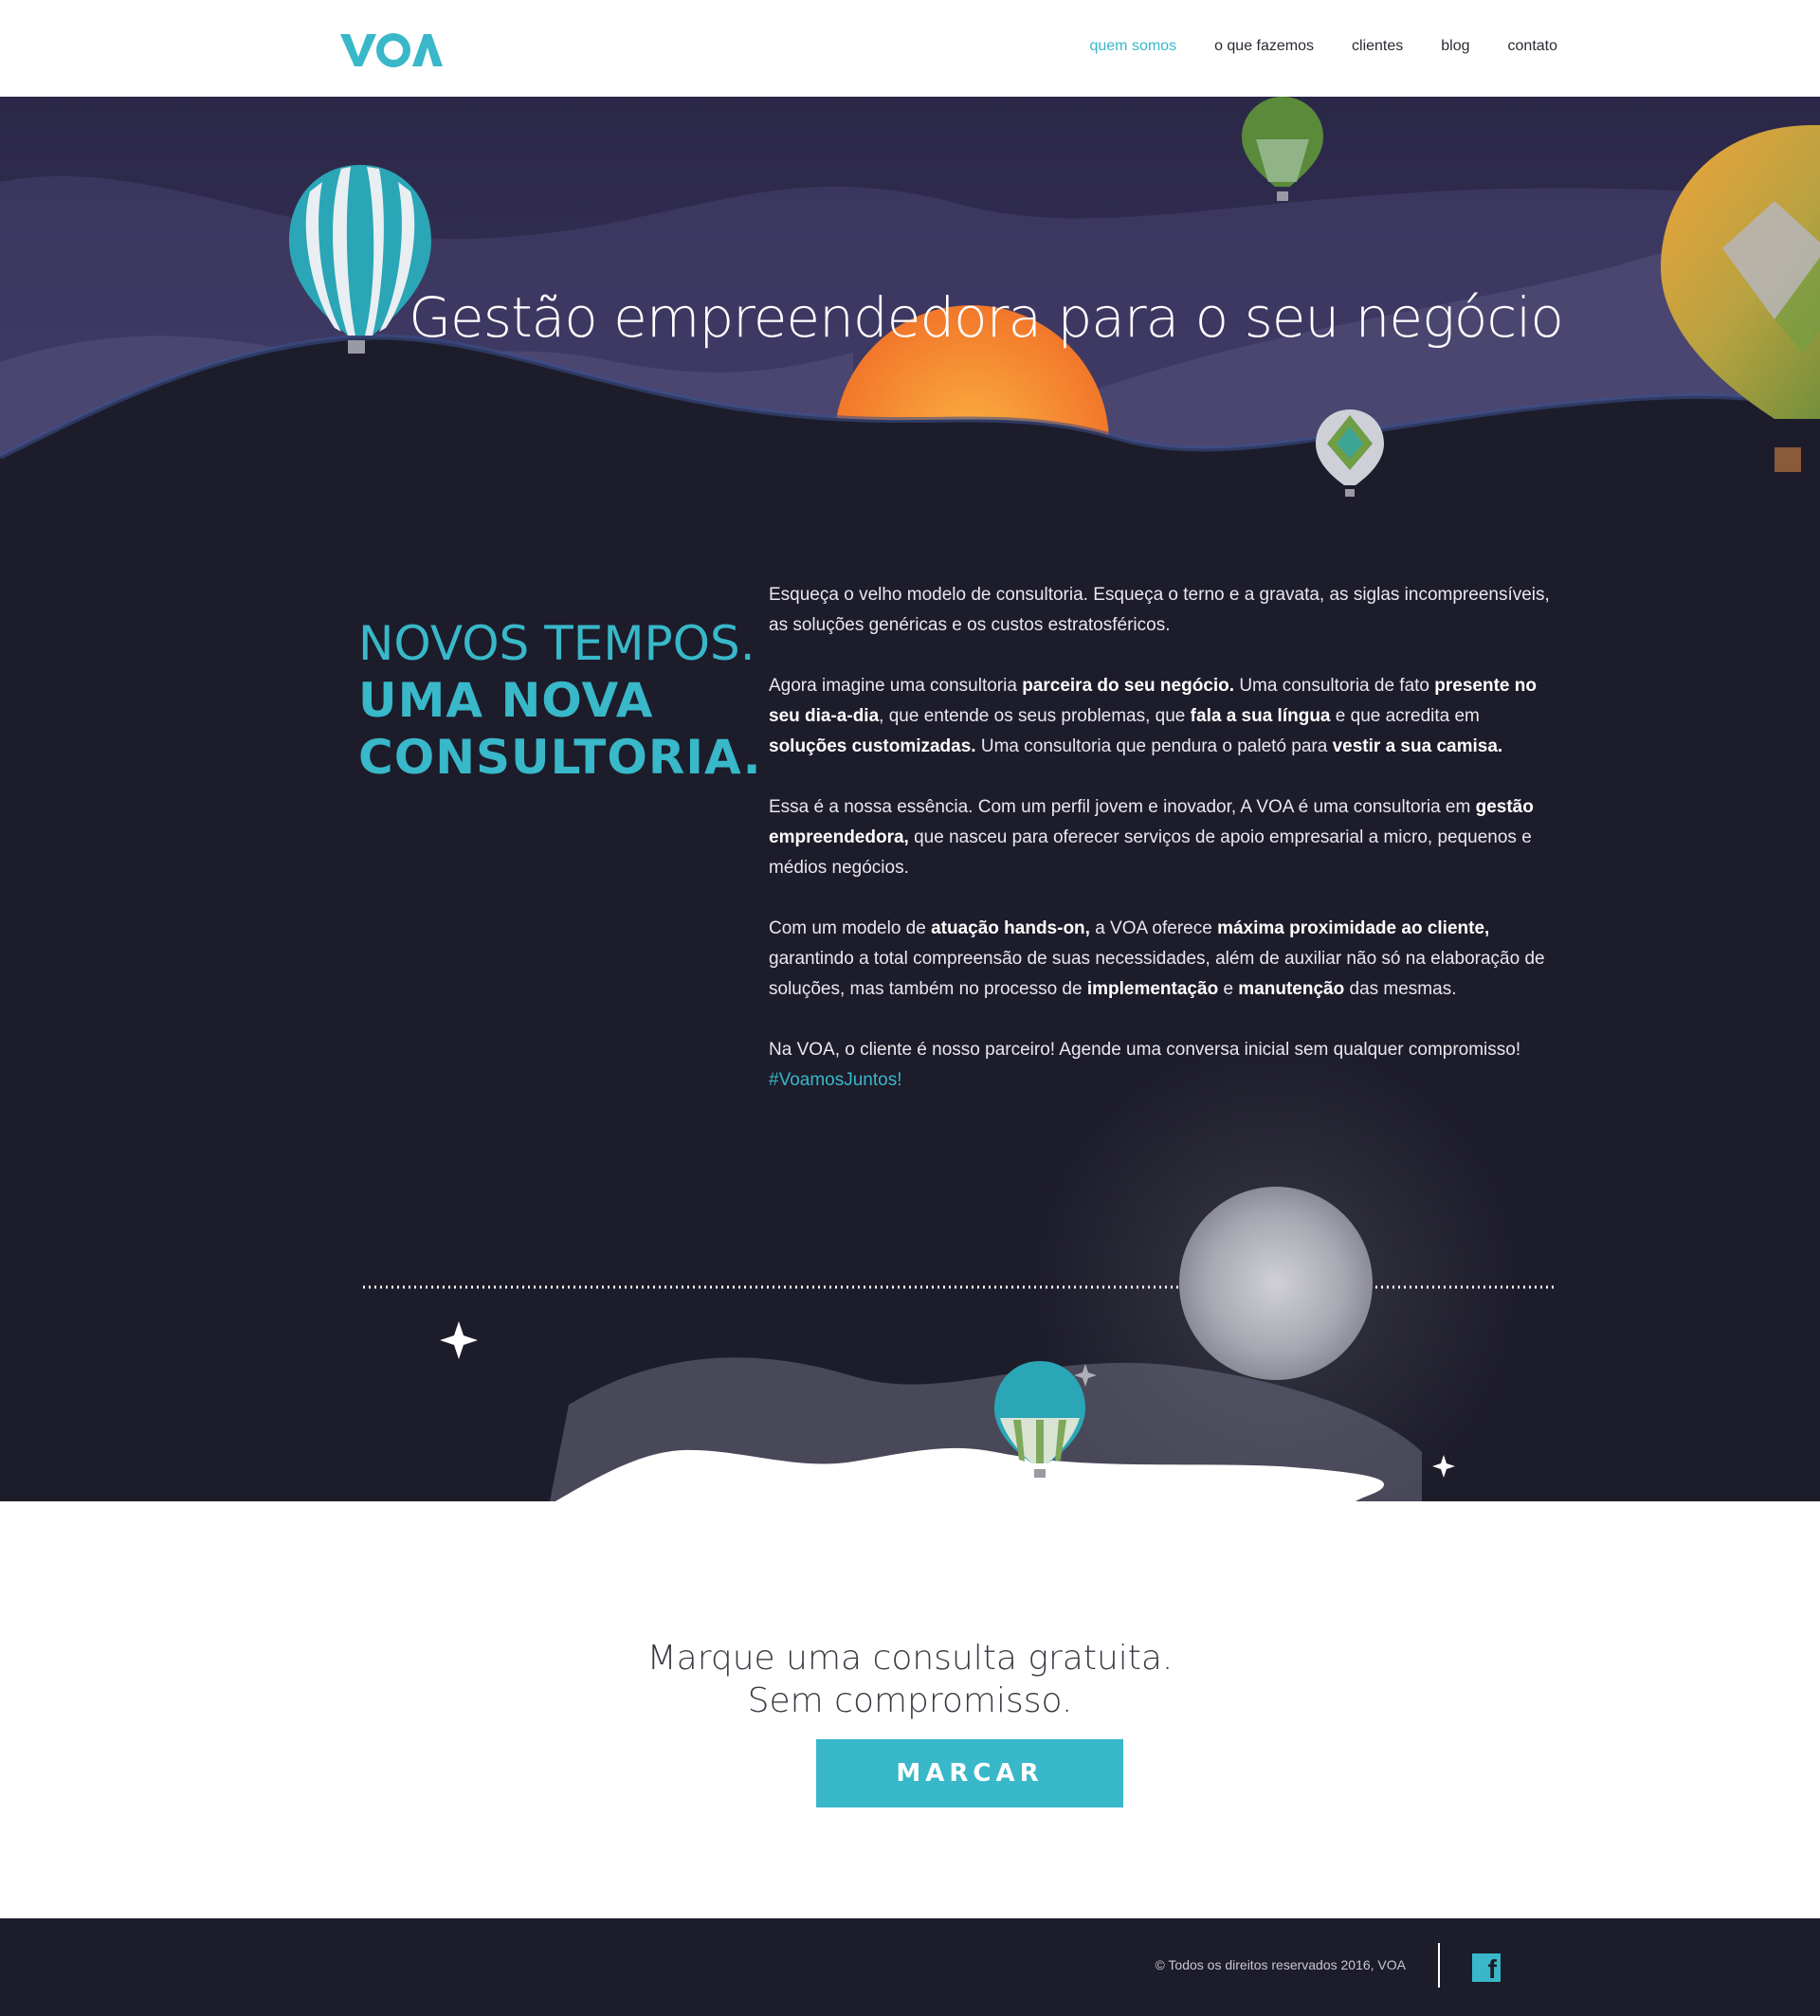 This screenshot has height=2016, width=1820. What do you see at coordinates (969, 1773) in the screenshot?
I see `marcar-button: MARCAR` at bounding box center [969, 1773].